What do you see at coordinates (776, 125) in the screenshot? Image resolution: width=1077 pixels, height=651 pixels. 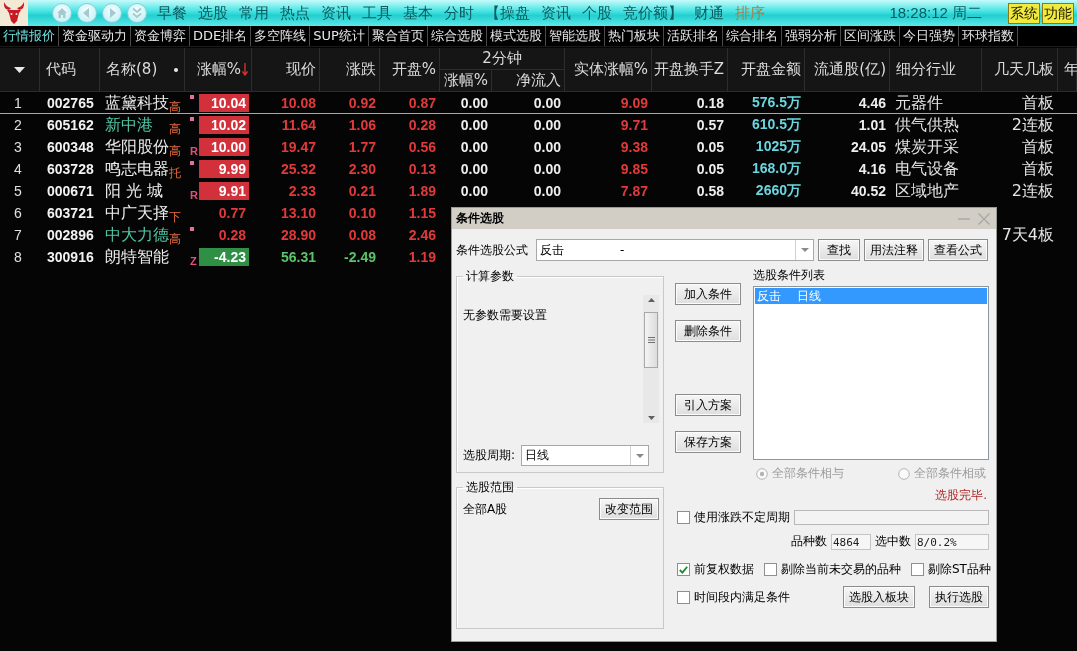 I see `table-cell: 610.5万` at bounding box center [776, 125].